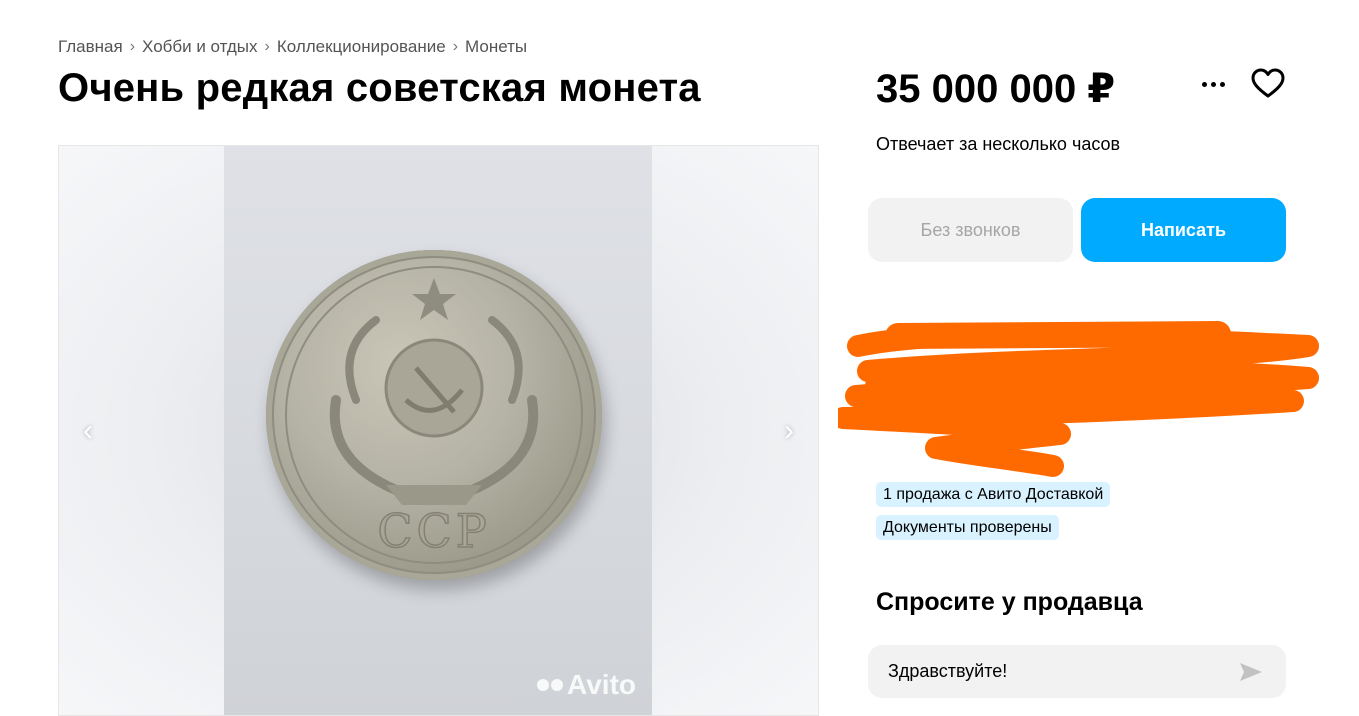  Describe the element at coordinates (1009, 602) in the screenshot. I see `ask-seller-title: Спросите у продавца` at that location.